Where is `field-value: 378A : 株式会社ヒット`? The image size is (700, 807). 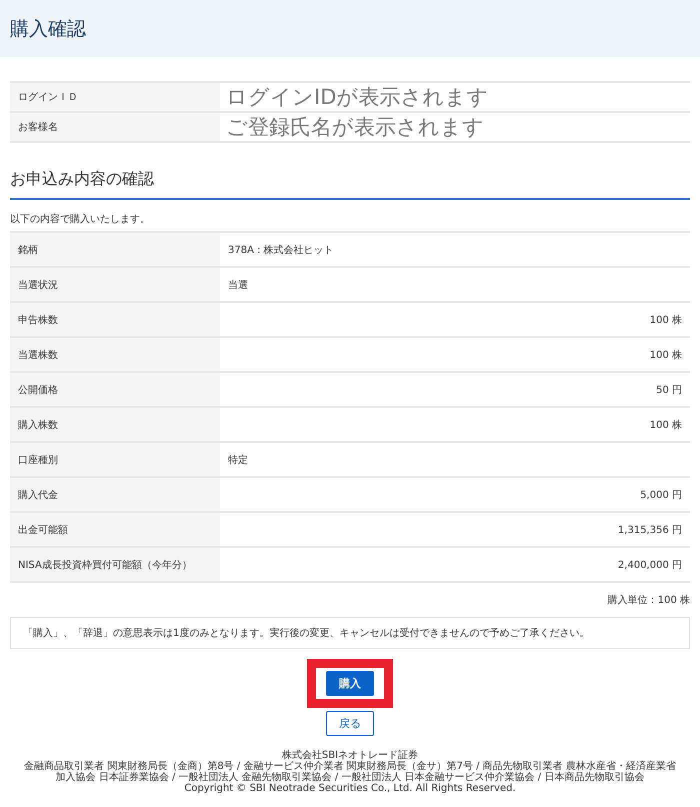
field-value: 378A : 株式会社ヒット is located at coordinates (455, 249).